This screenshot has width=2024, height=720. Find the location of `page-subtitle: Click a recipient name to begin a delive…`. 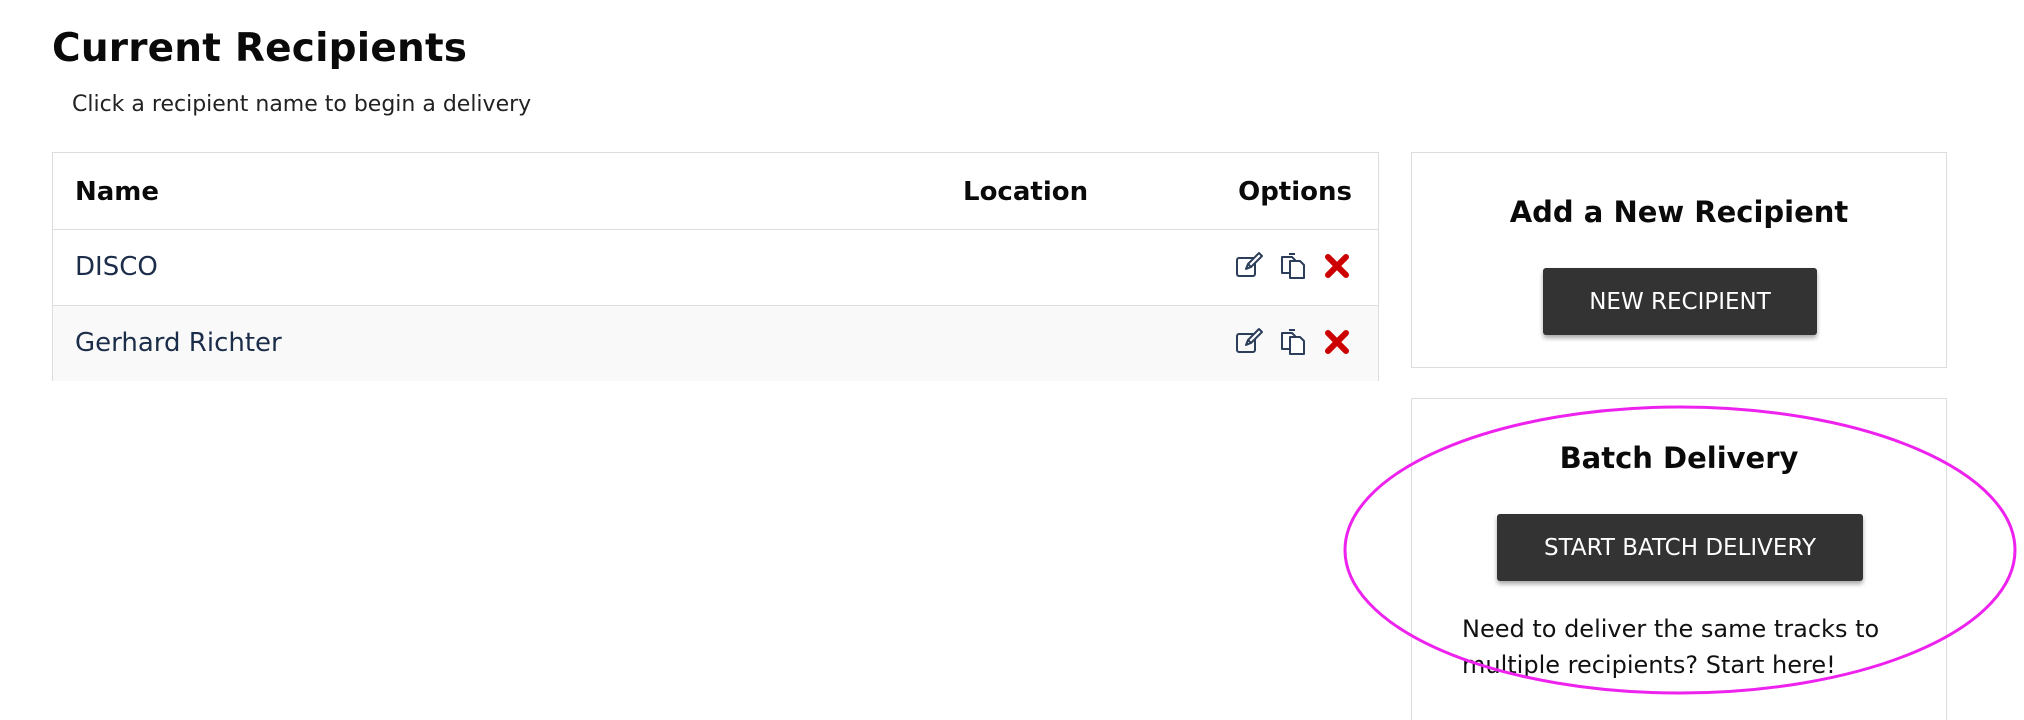

page-subtitle: Click a recipient name to begin a delive… is located at coordinates (302, 104).